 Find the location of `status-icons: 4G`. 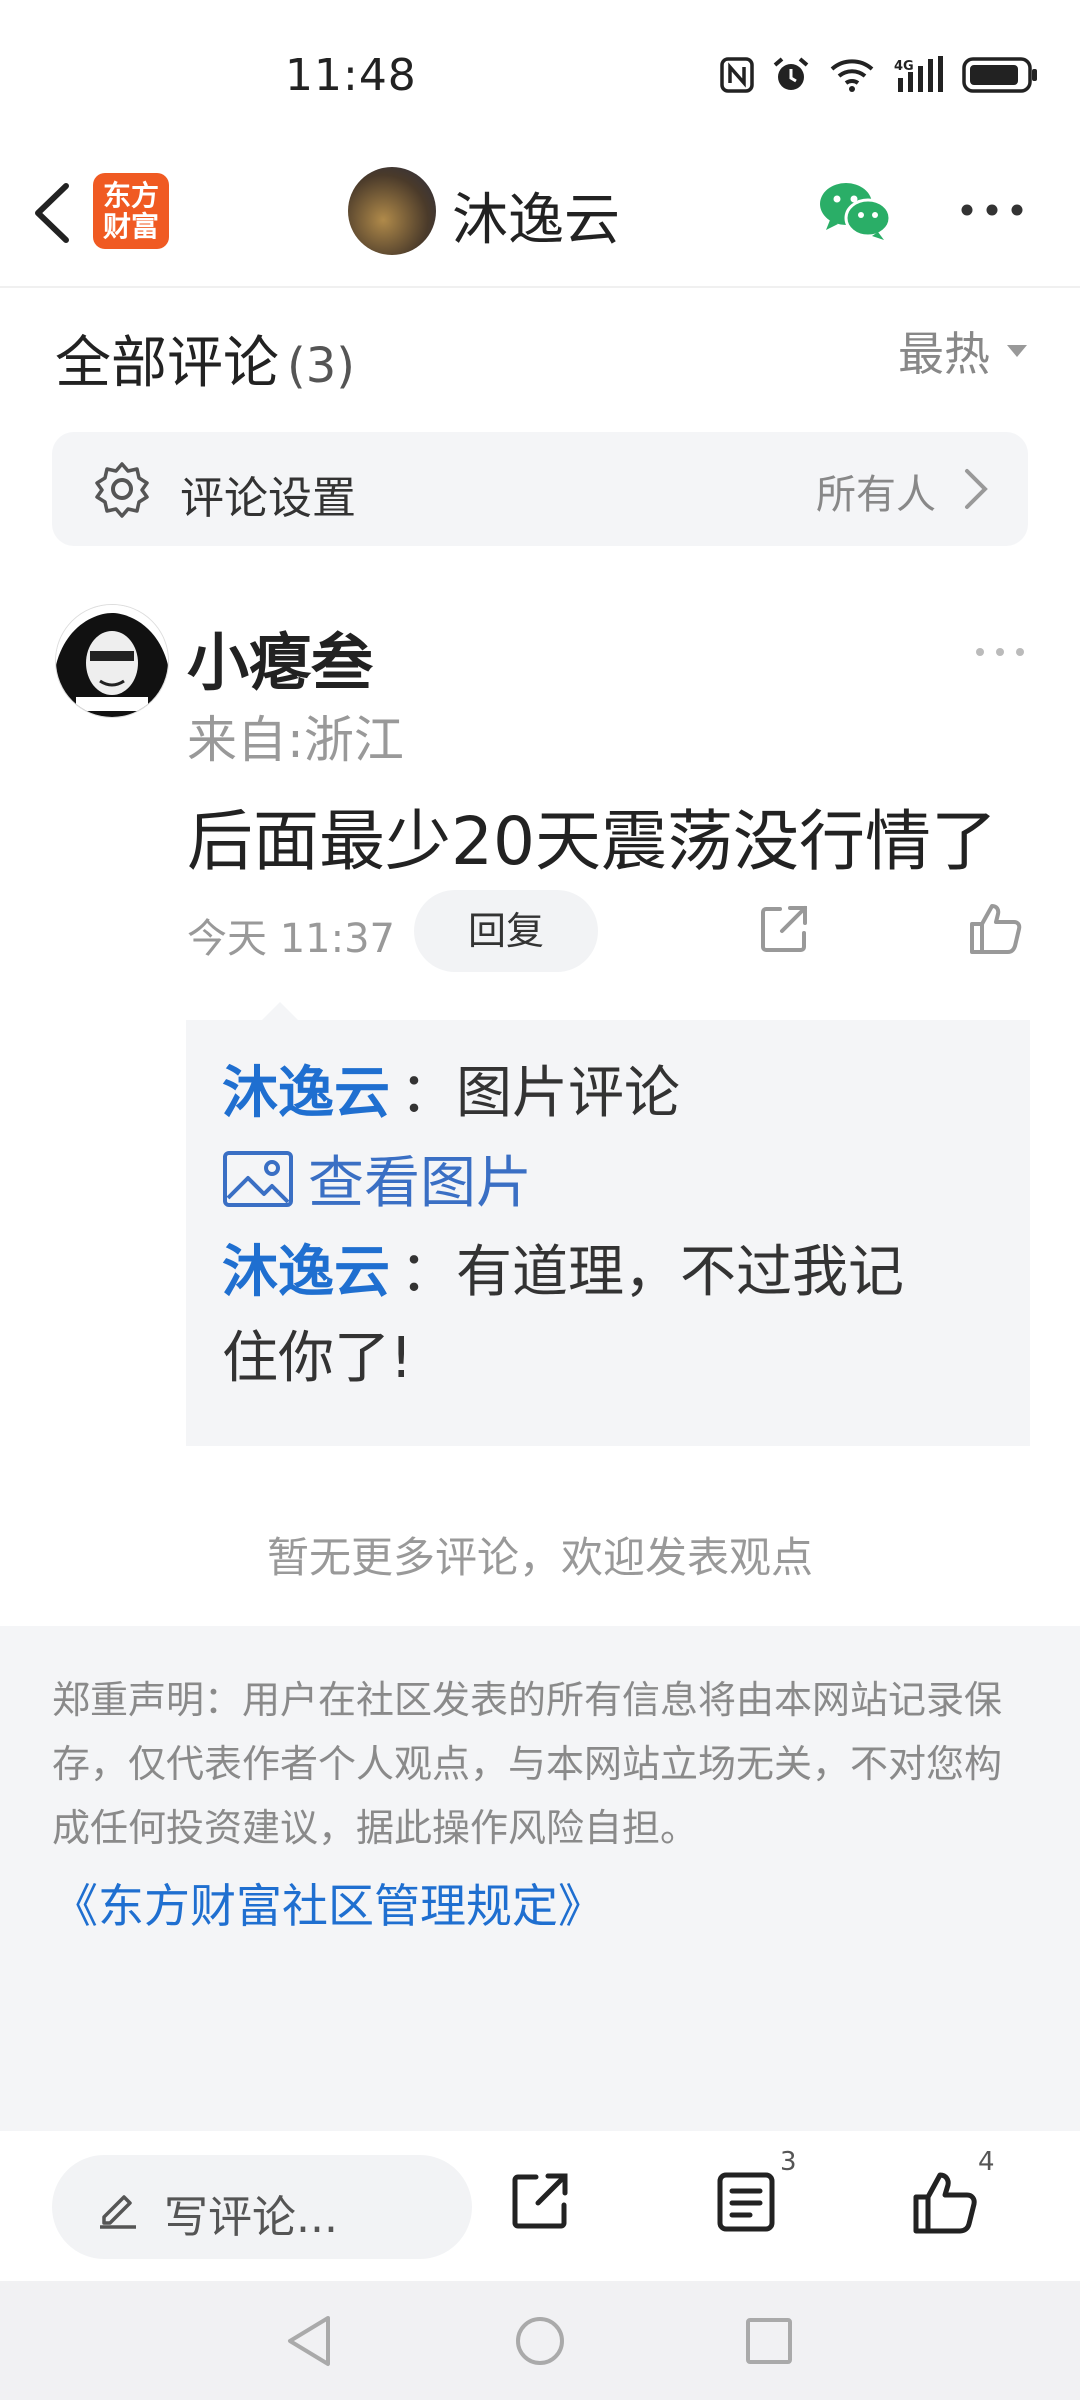

status-icons: 4G is located at coordinates (880, 75).